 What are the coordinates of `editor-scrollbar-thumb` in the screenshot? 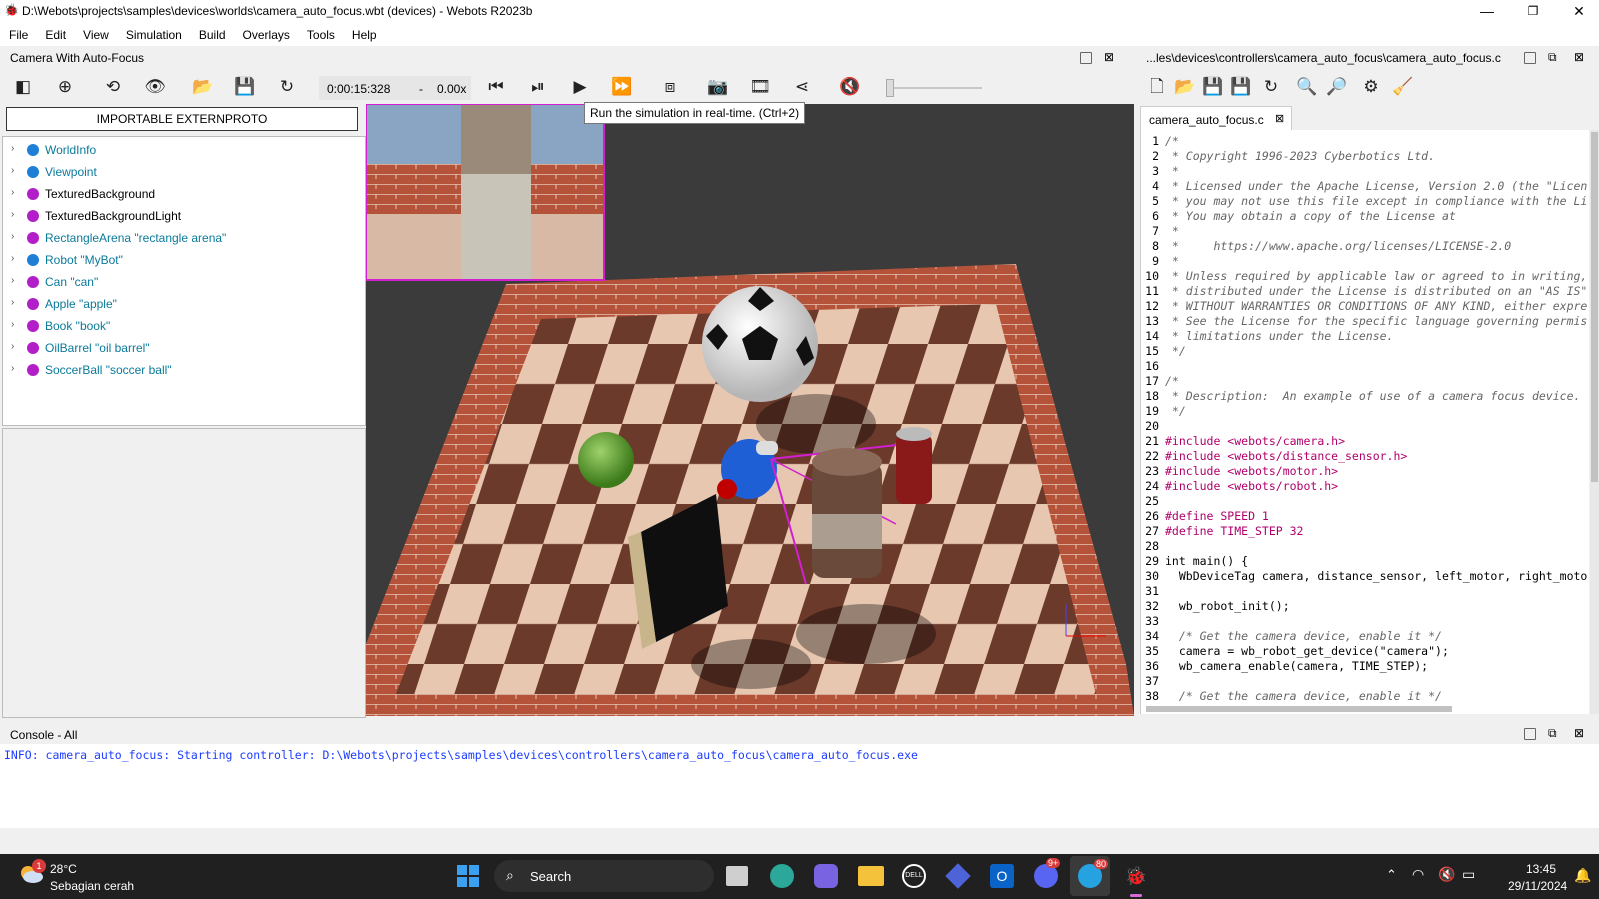 It's located at (1594, 307).